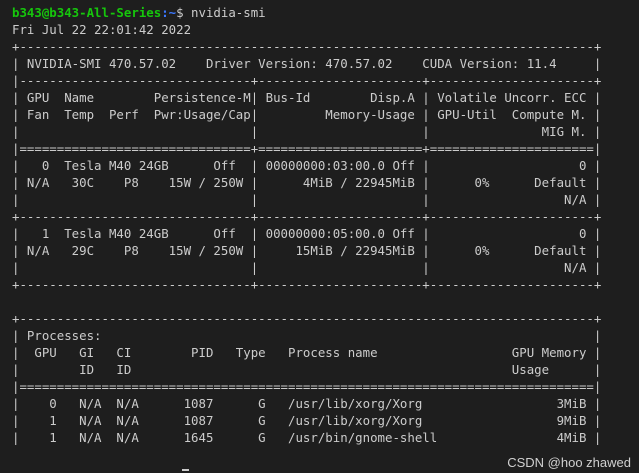  I want to click on output-line: Fri Jul 22 22:01:42 2022, so click(102, 29).